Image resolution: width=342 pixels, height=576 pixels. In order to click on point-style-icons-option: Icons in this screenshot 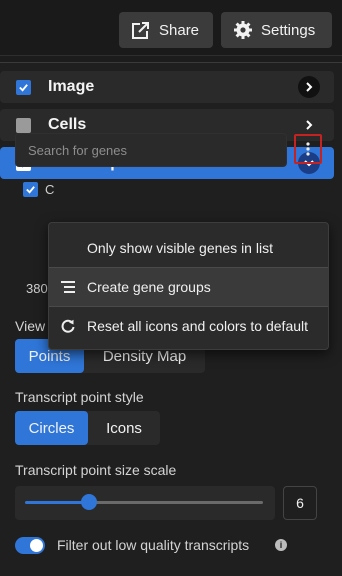, I will do `click(124, 428)`.